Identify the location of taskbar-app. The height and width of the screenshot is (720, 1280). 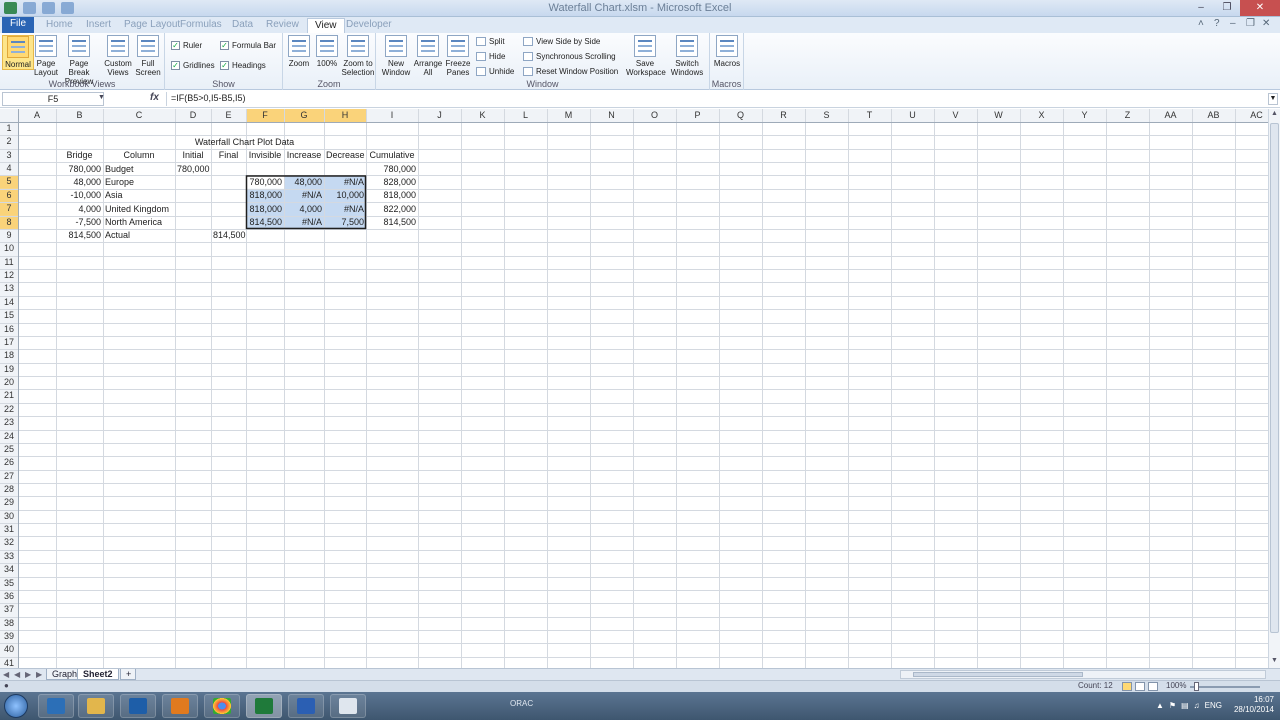
(180, 706).